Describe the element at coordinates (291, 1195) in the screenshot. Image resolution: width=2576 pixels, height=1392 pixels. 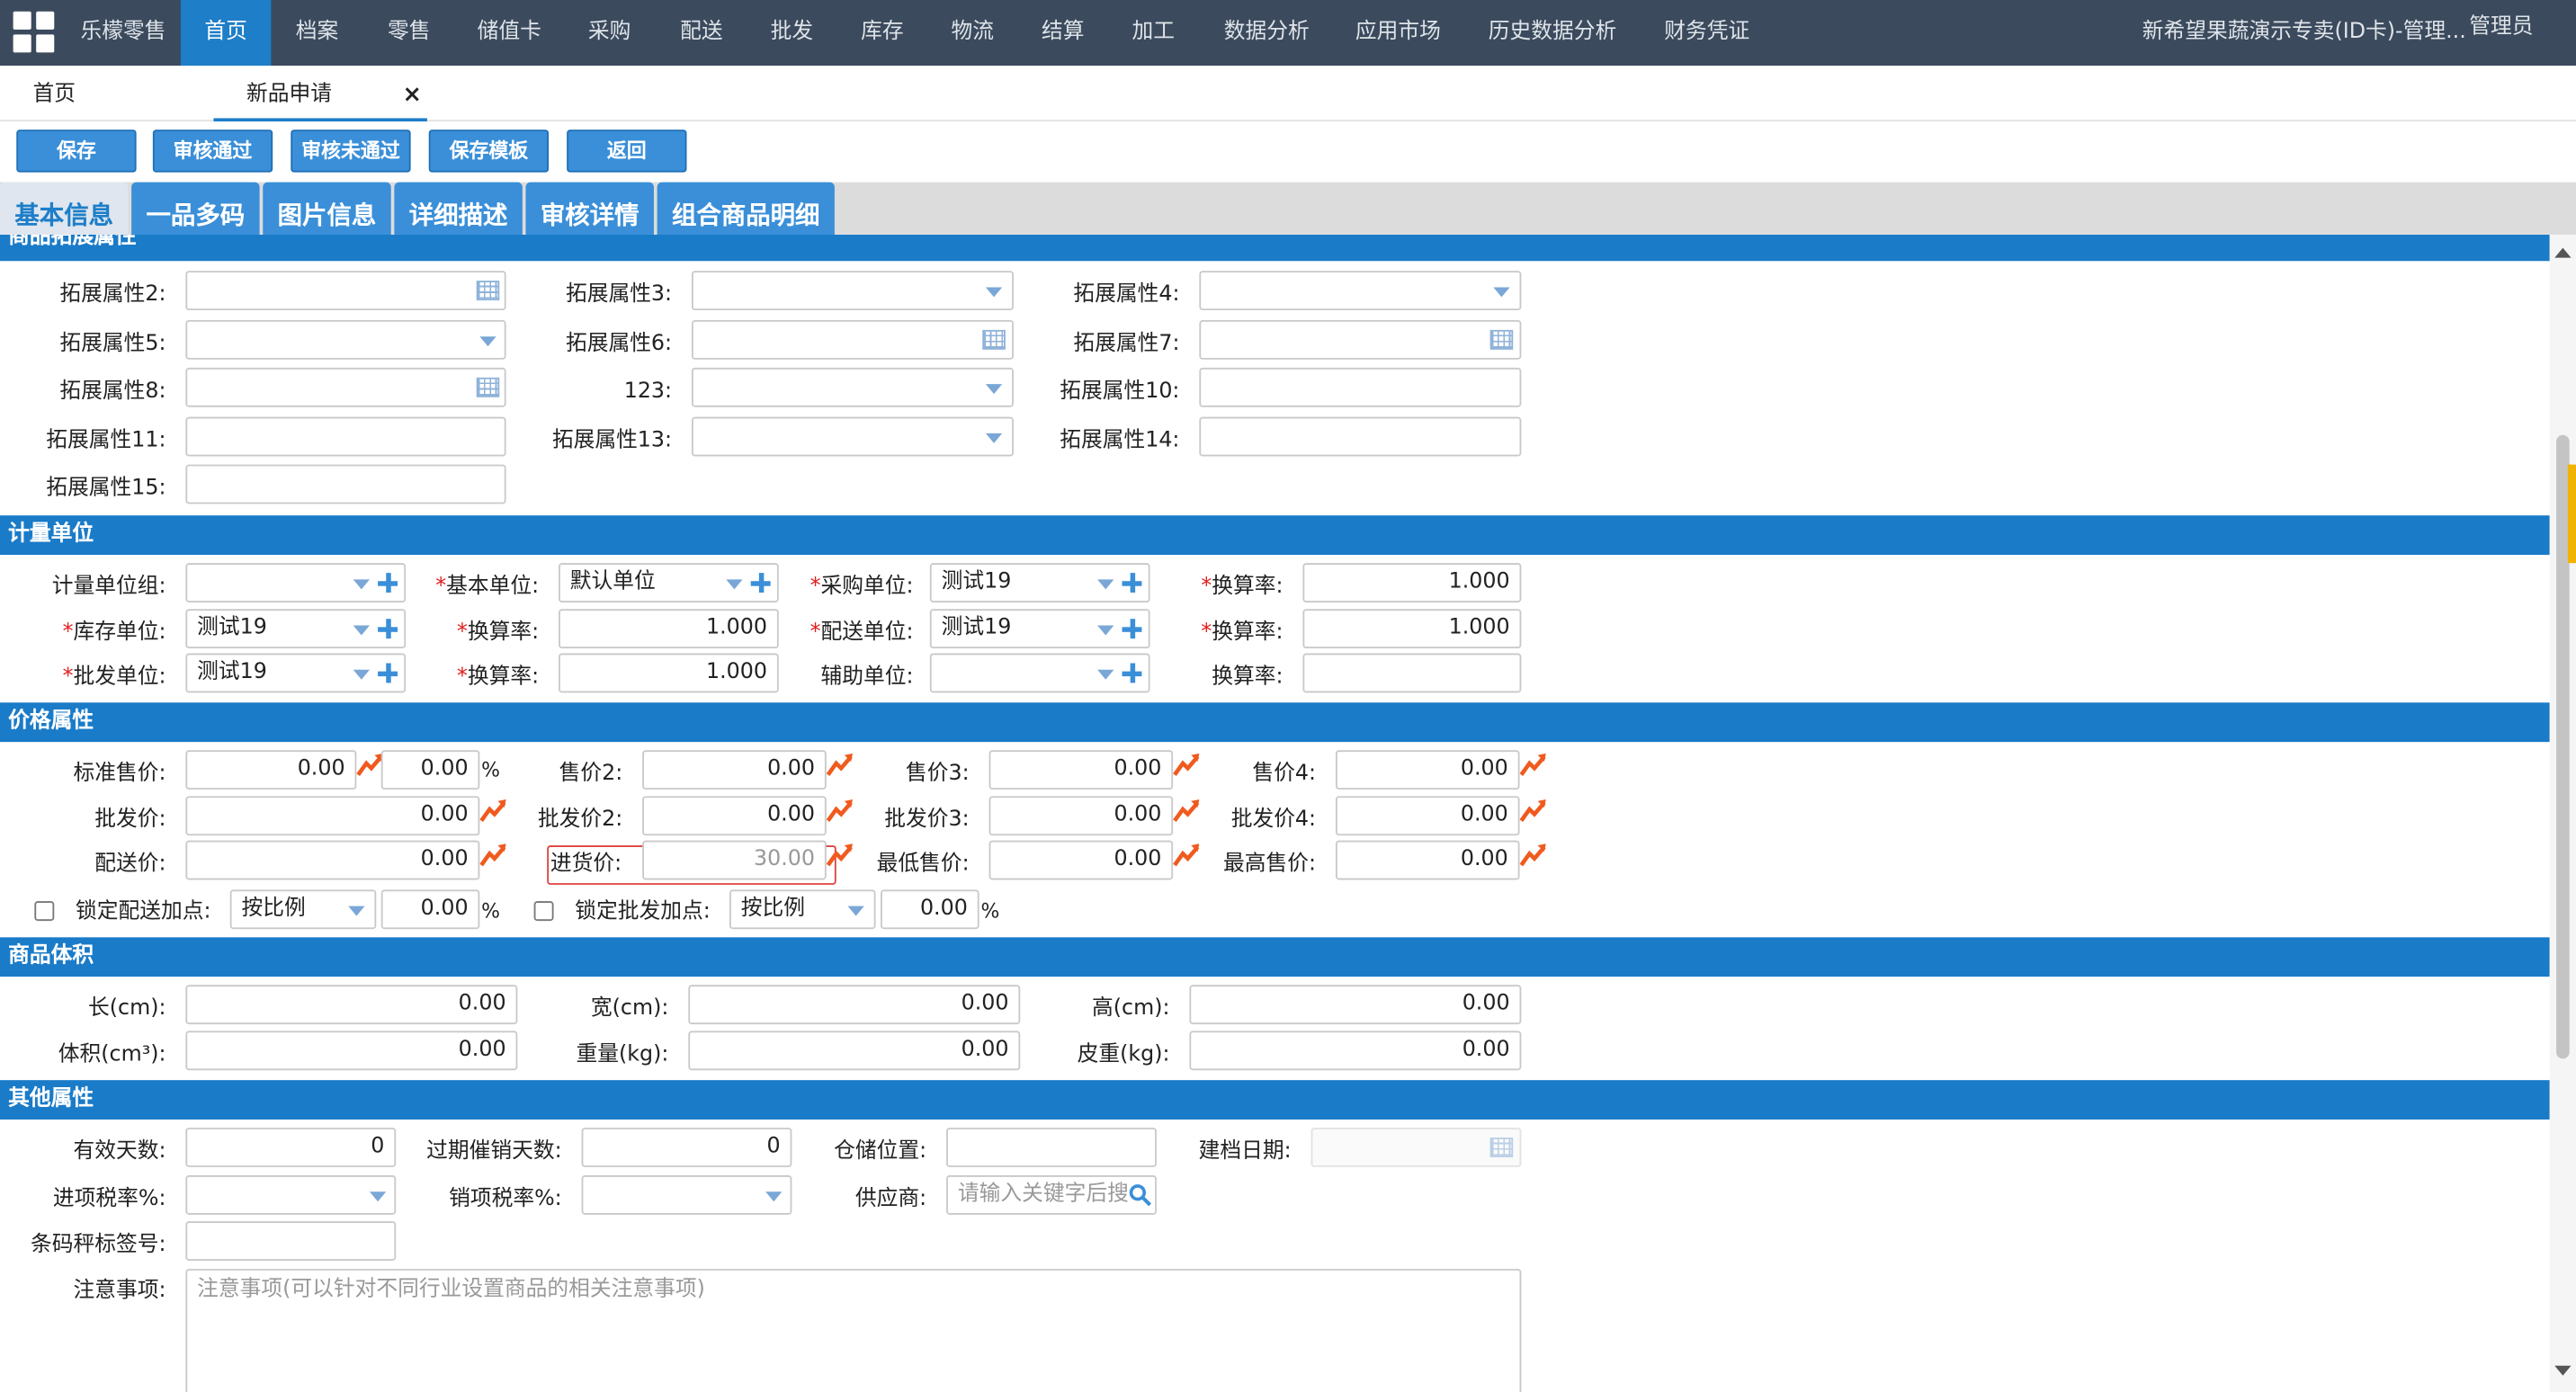
I see `input-tax-select` at that location.